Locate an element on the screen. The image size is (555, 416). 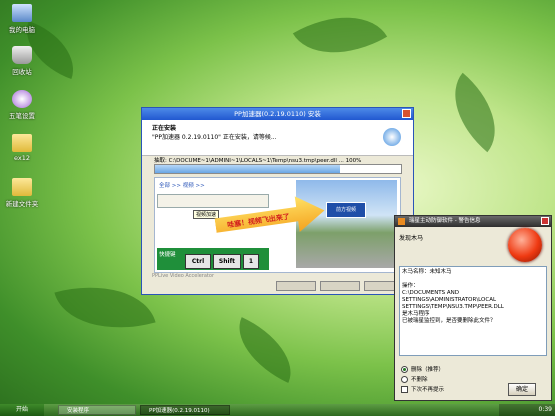
banner-tooltip: 视频加速 is located at coordinates (206, 214).